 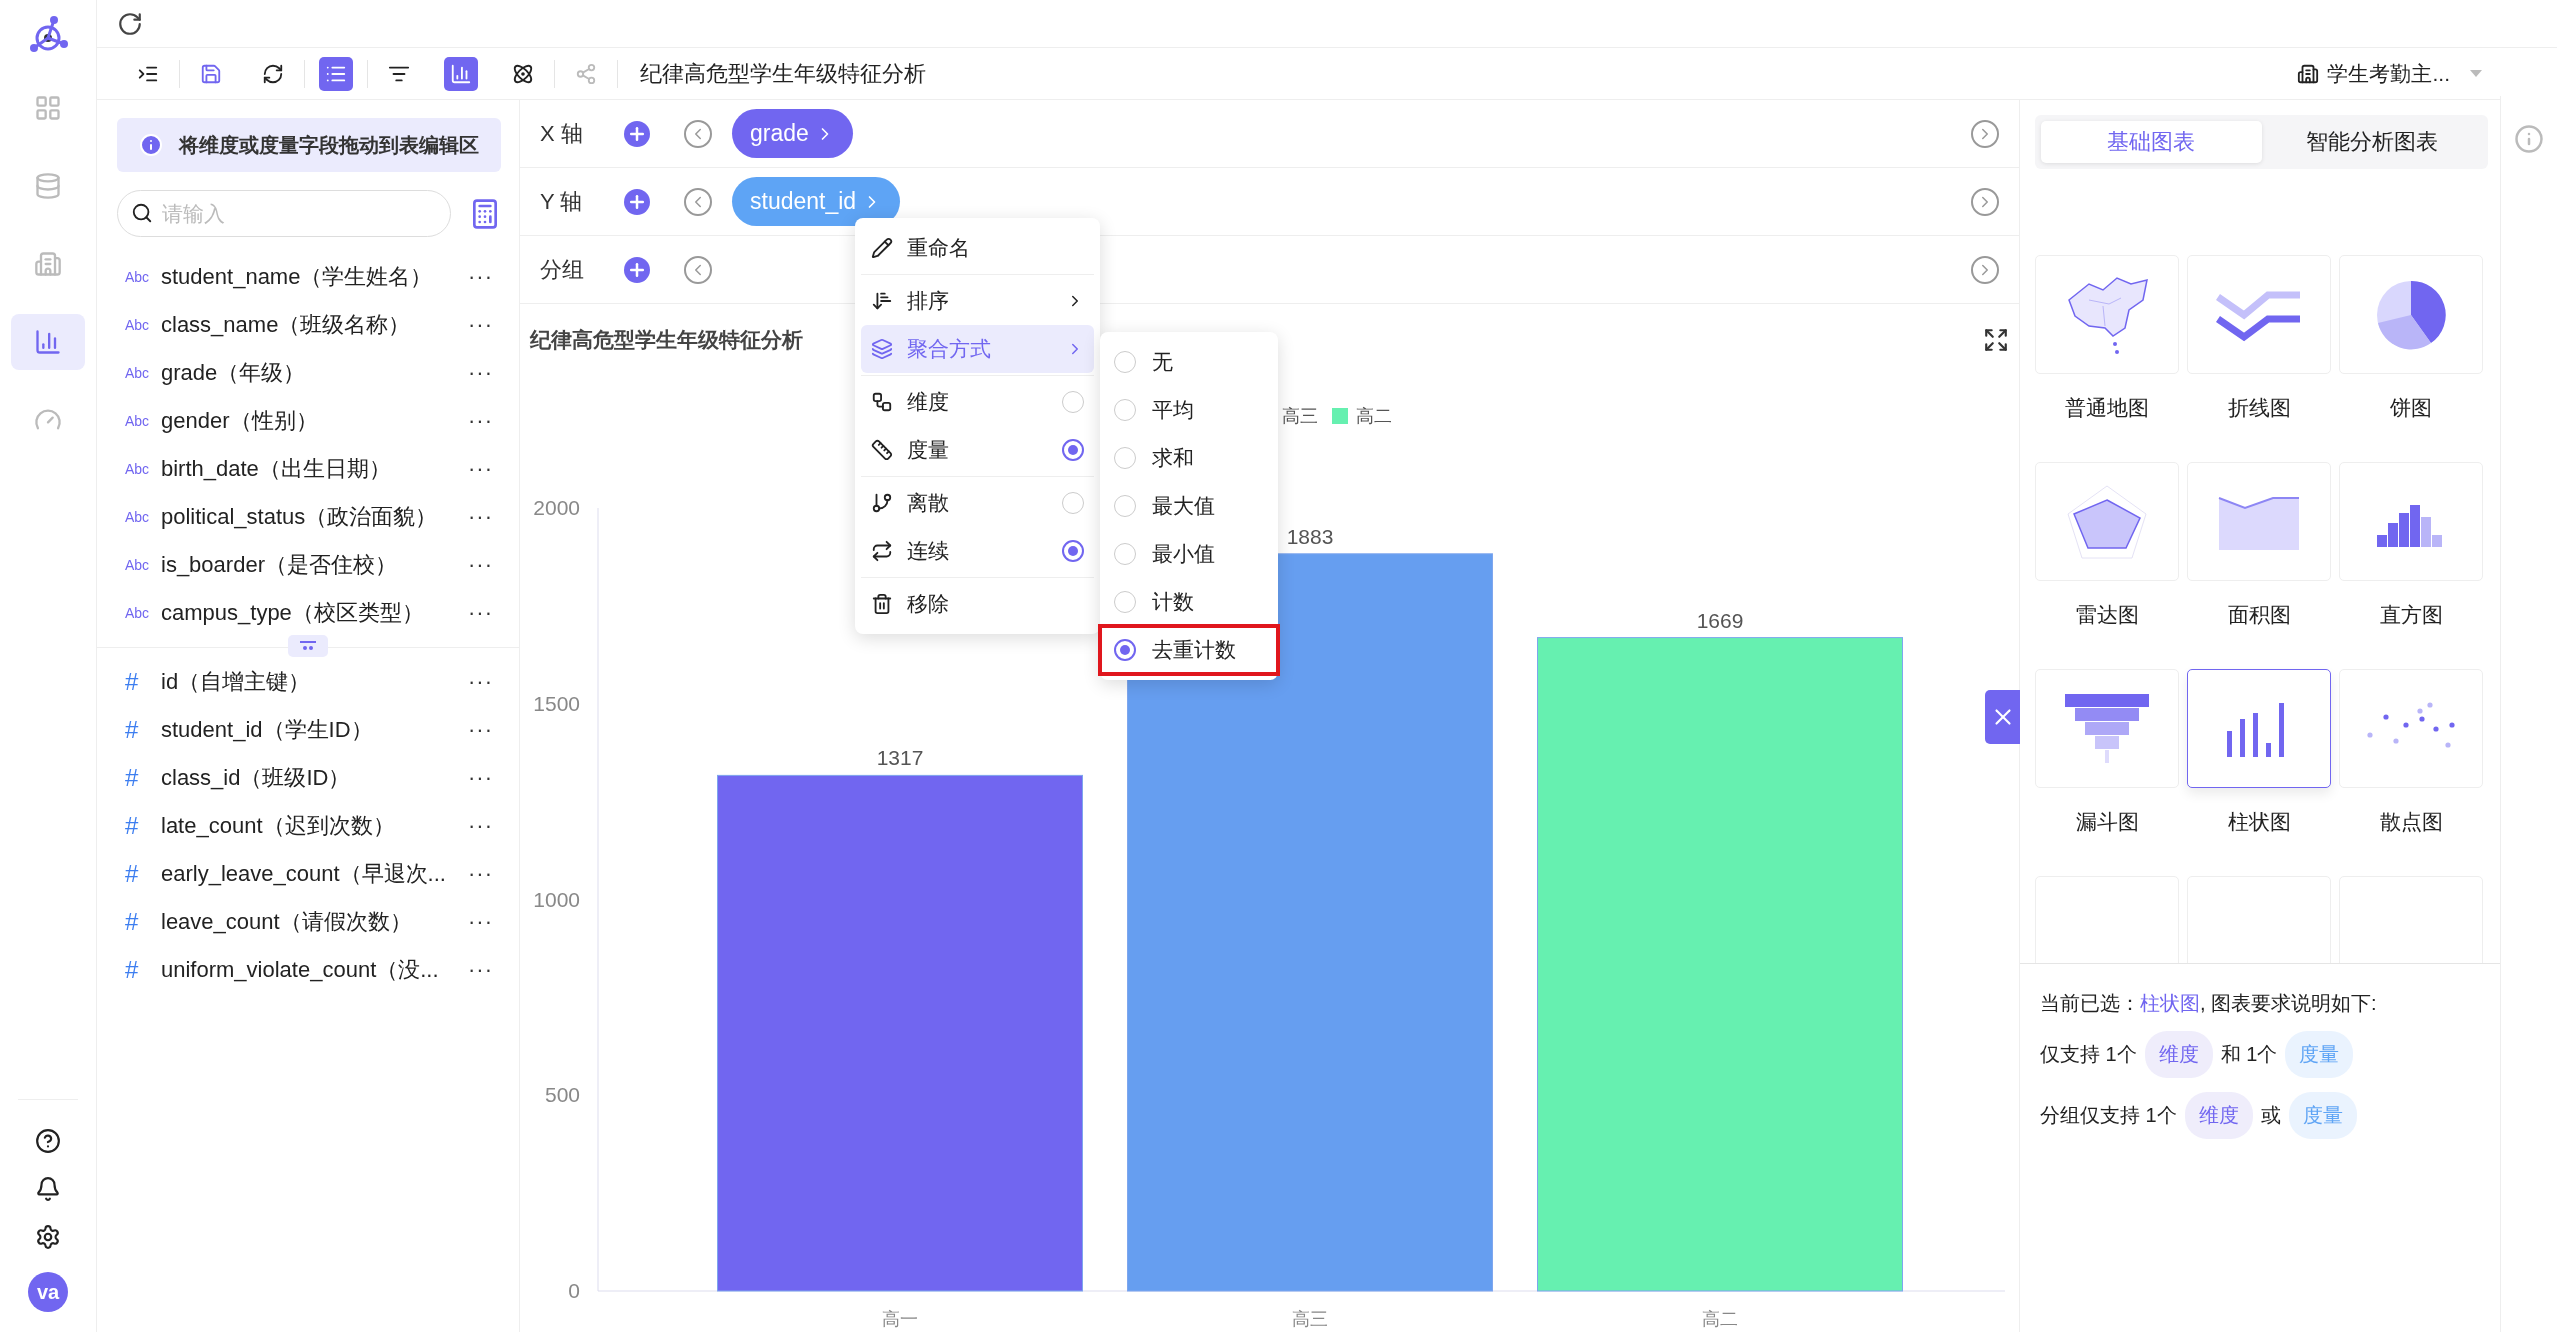 I want to click on chart-type-label: 饼图, so click(x=2411, y=408).